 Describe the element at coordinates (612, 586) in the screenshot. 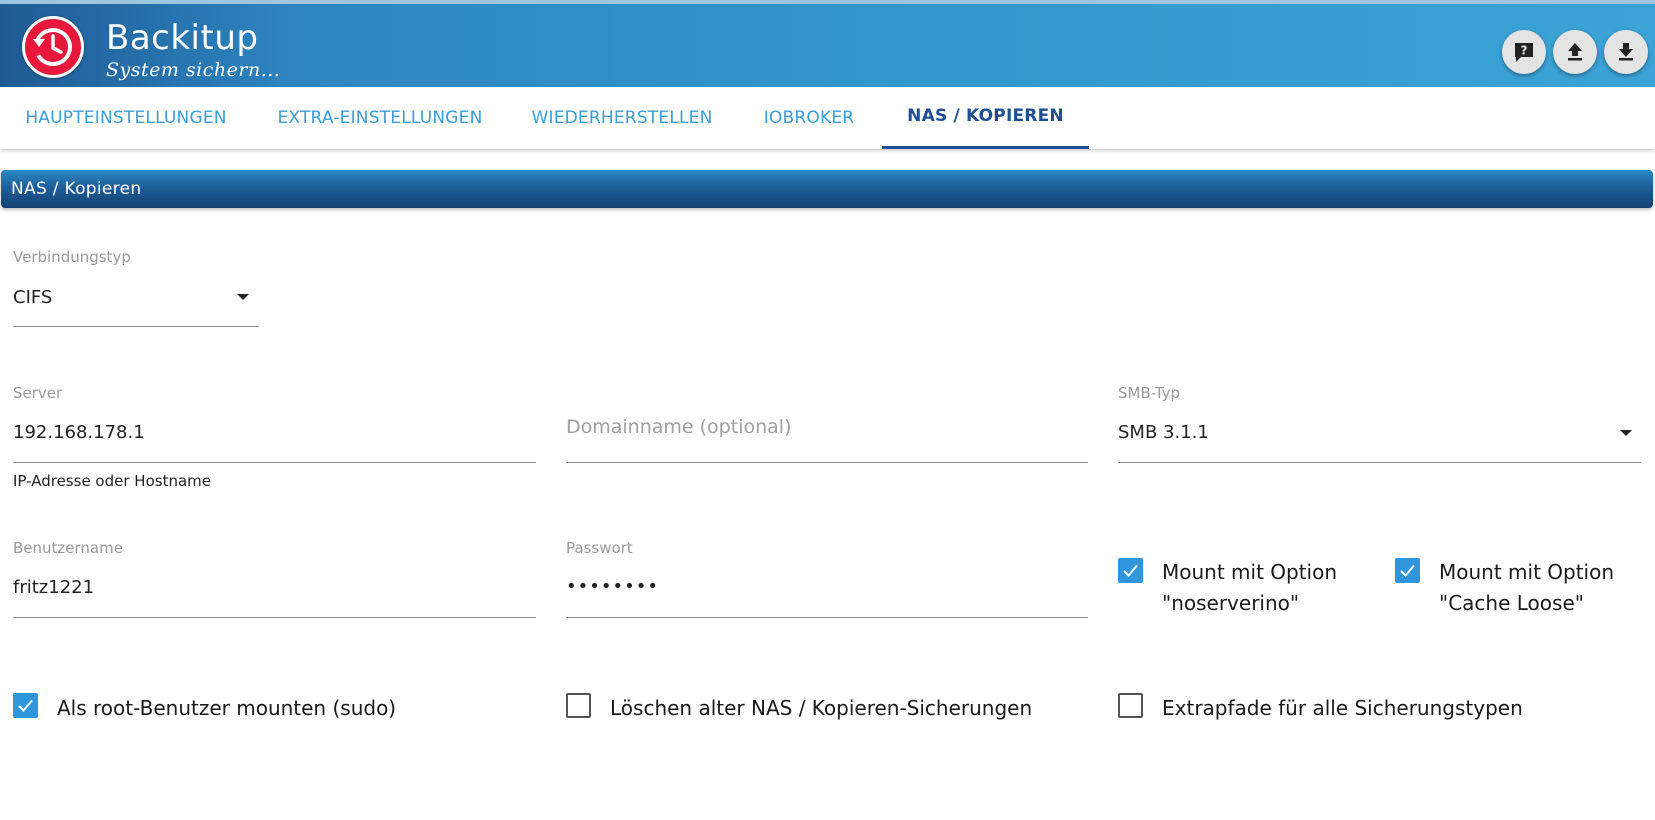

I see `password-value: ••••••••` at that location.